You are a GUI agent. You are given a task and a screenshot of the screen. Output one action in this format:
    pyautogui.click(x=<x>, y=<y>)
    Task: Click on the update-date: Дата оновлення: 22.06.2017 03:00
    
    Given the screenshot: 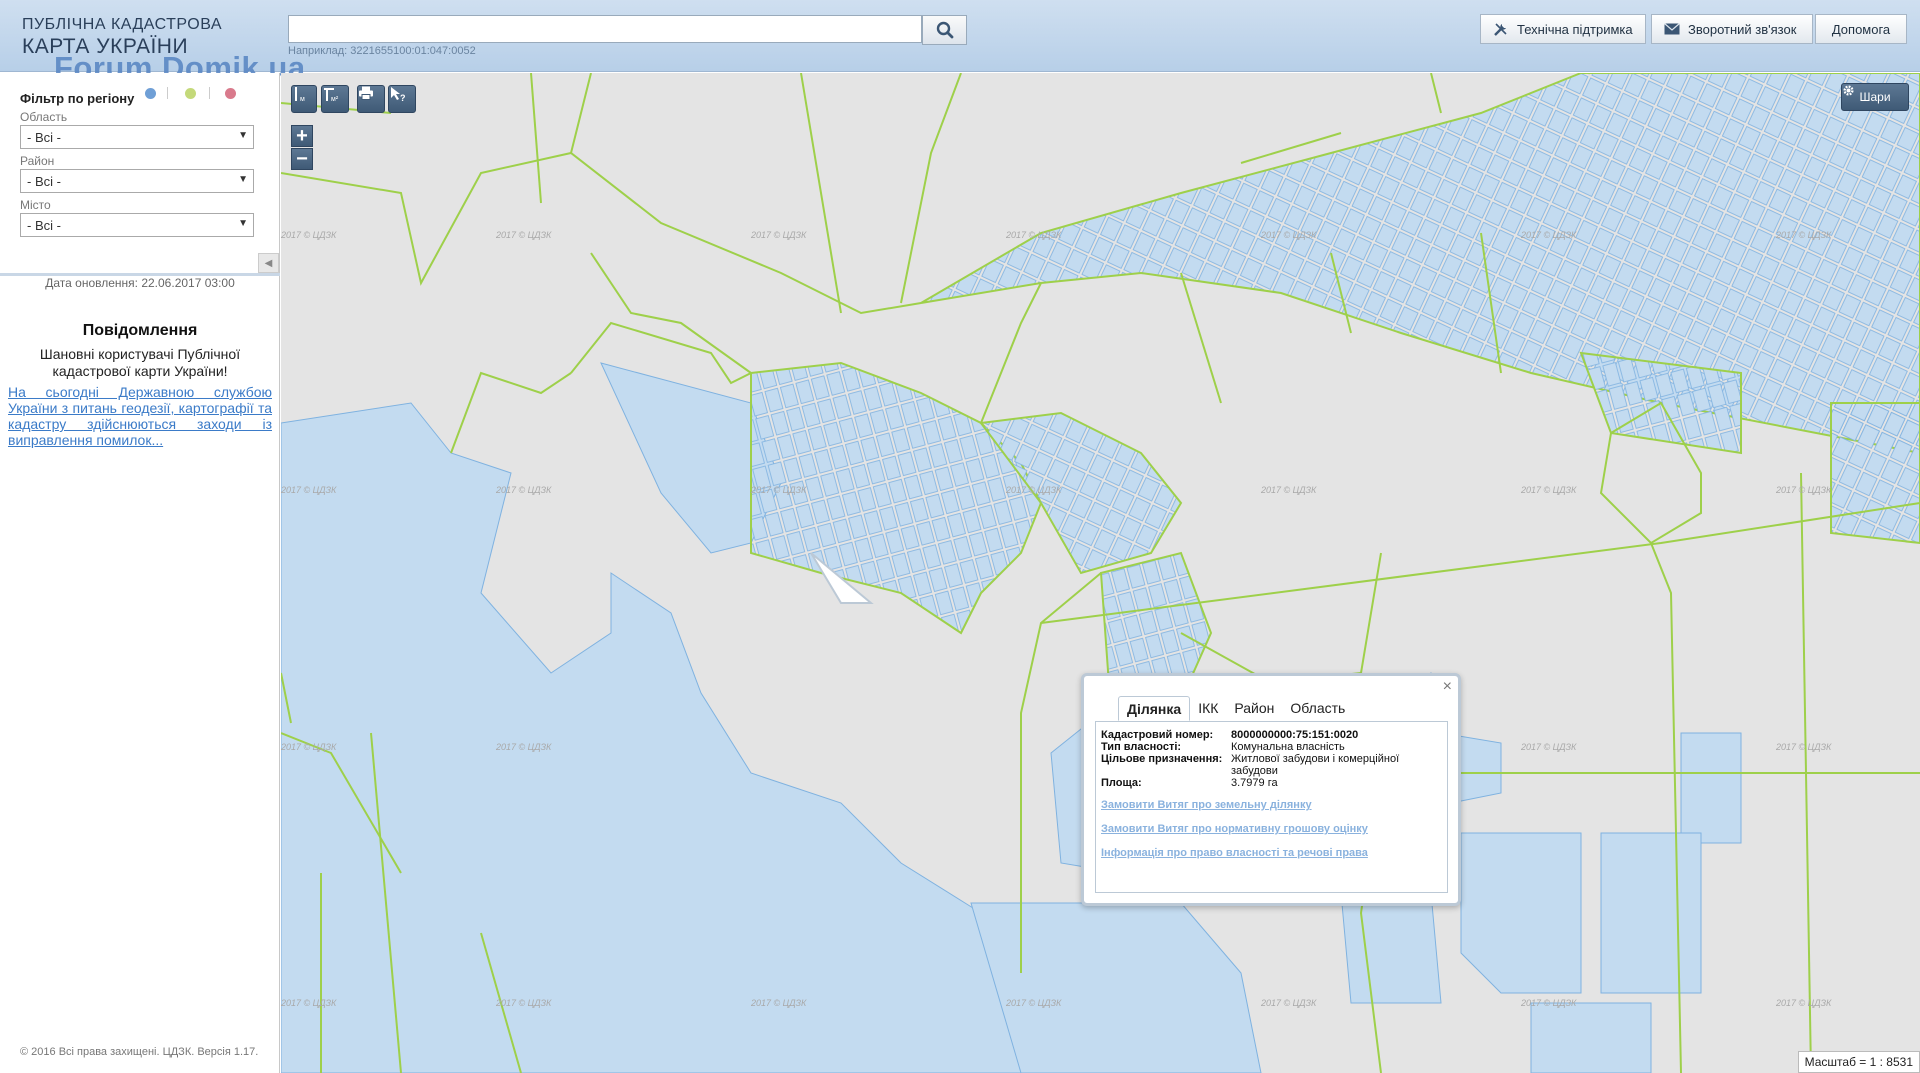 What is the action you would take?
    pyautogui.click(x=140, y=283)
    